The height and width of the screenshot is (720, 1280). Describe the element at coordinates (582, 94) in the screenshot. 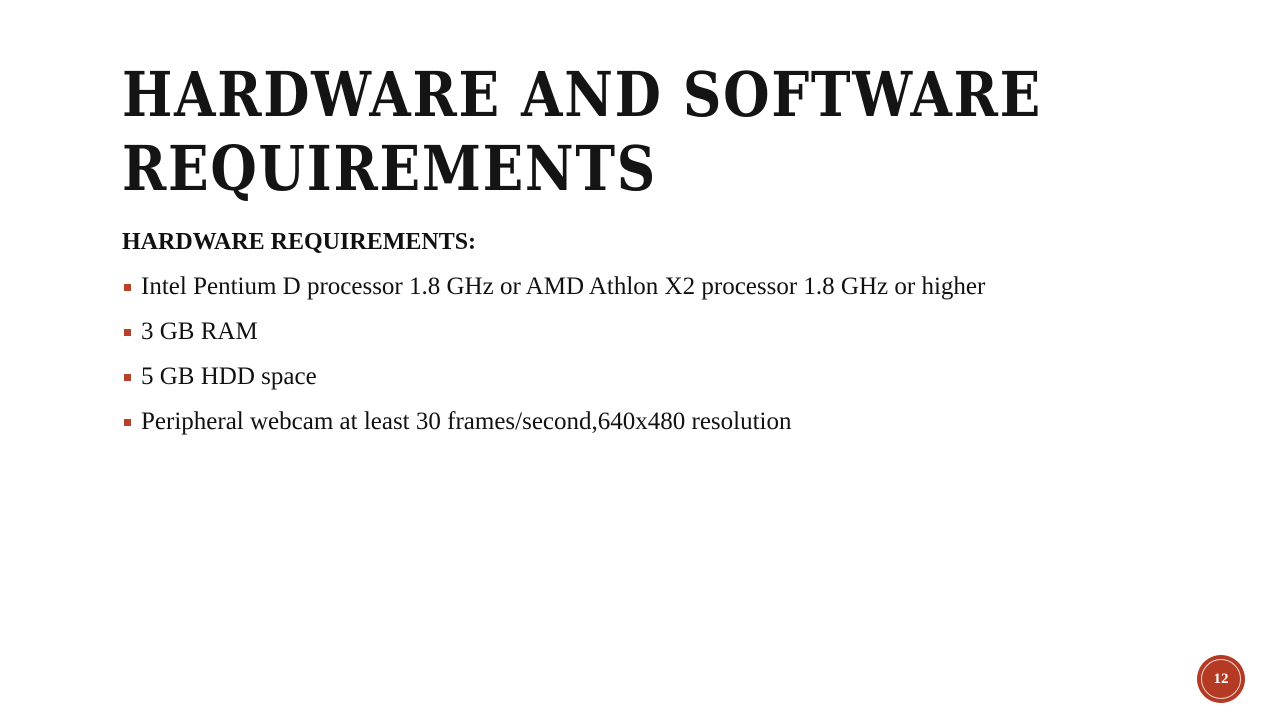

I see `slide-title-line-1: Hardware and Software` at that location.